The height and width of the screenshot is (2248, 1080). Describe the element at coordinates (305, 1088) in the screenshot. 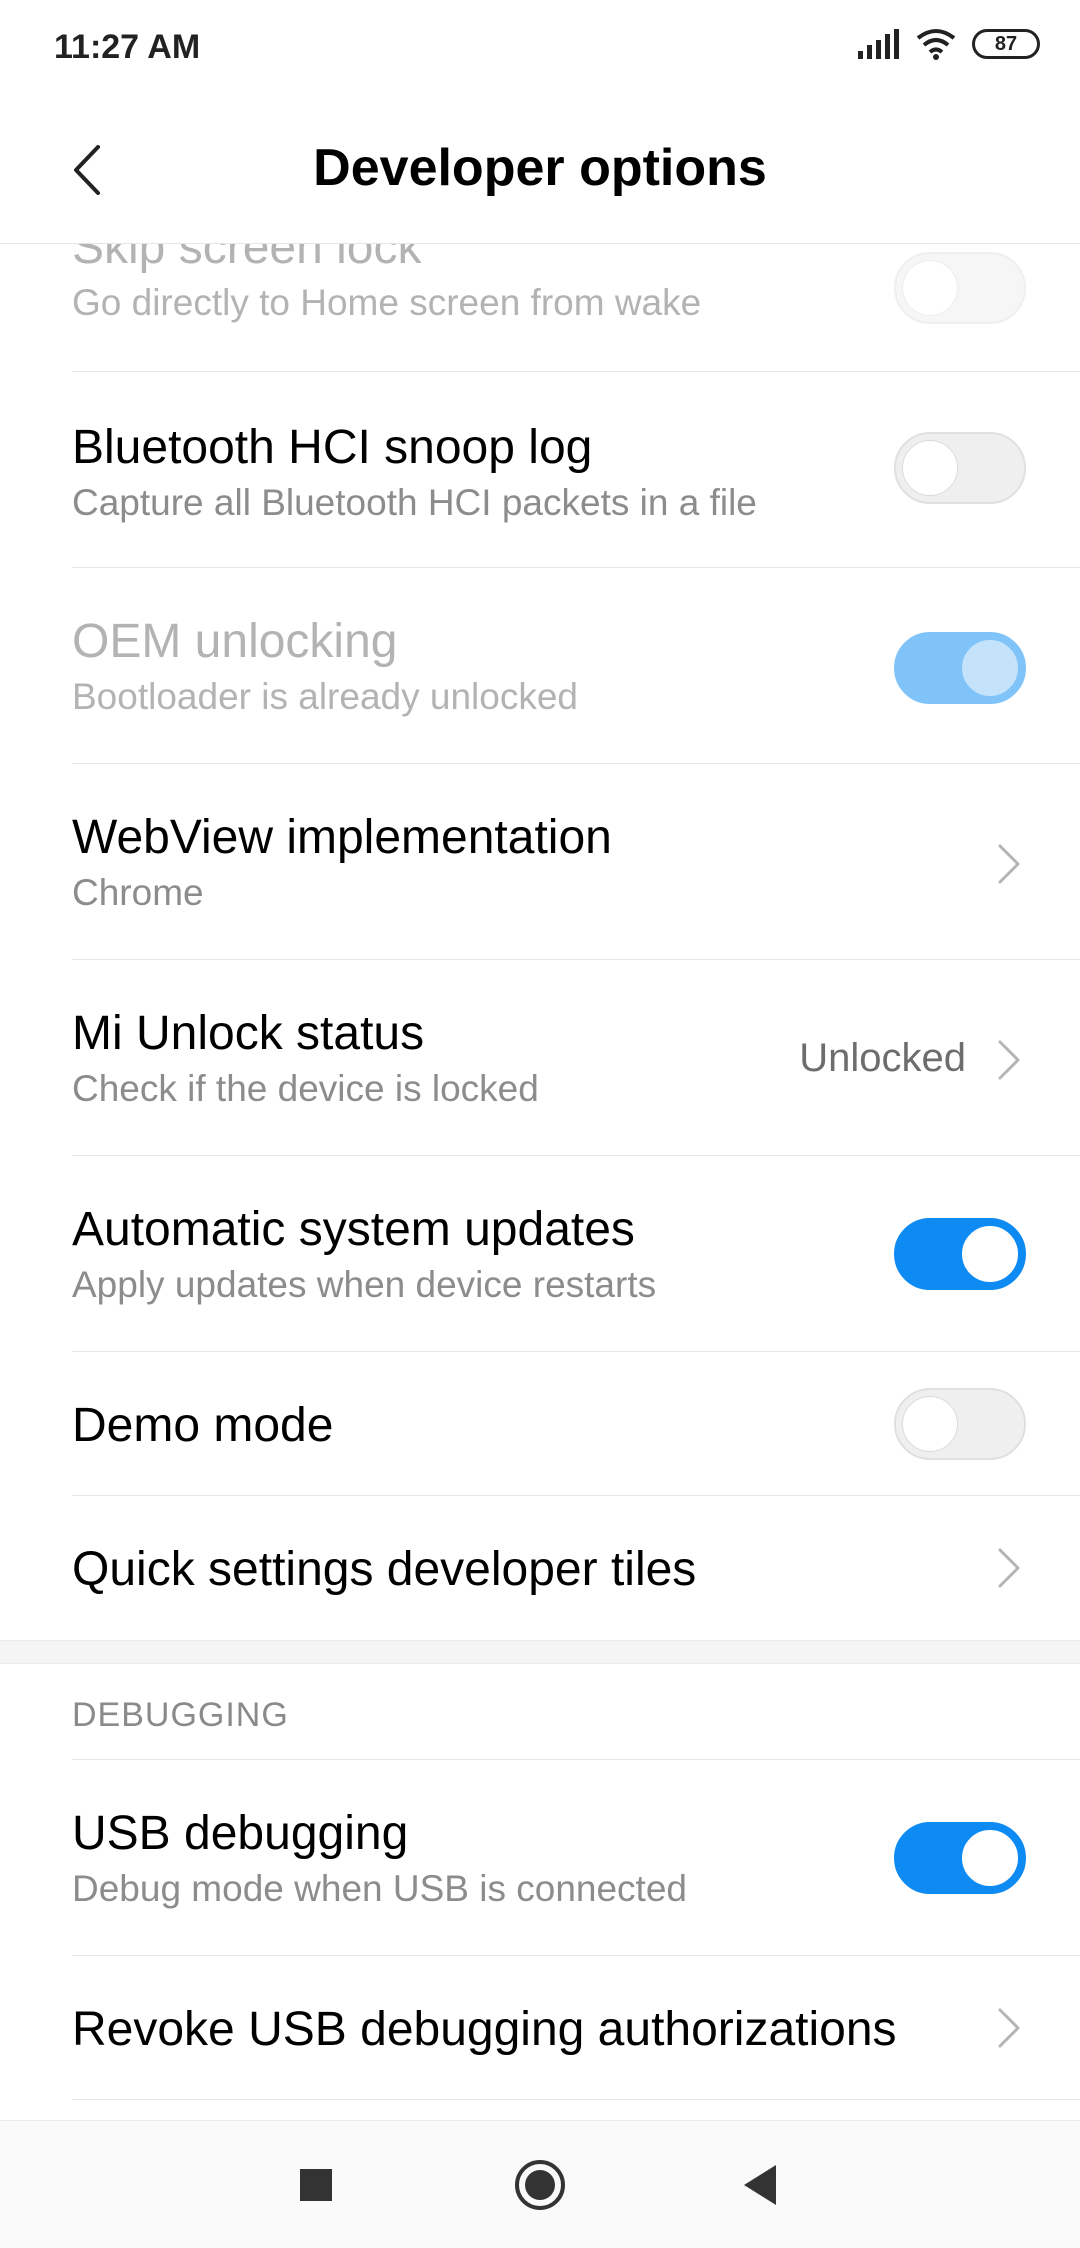

I see `setting-subtitle: Check if the device is locked` at that location.